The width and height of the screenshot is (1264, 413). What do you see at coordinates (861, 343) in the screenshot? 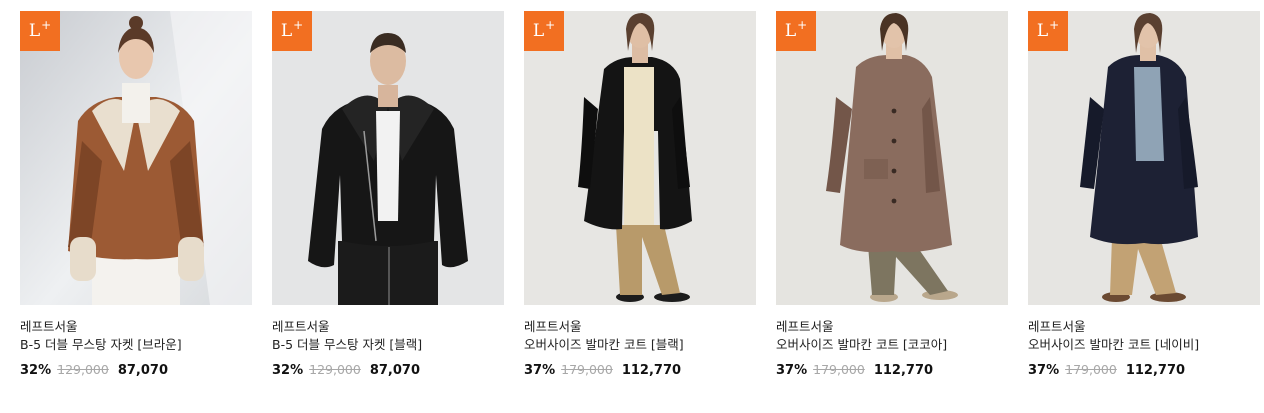
I see `product-name: 오버사이즈 발마칸 코트 [코코아]` at bounding box center [861, 343].